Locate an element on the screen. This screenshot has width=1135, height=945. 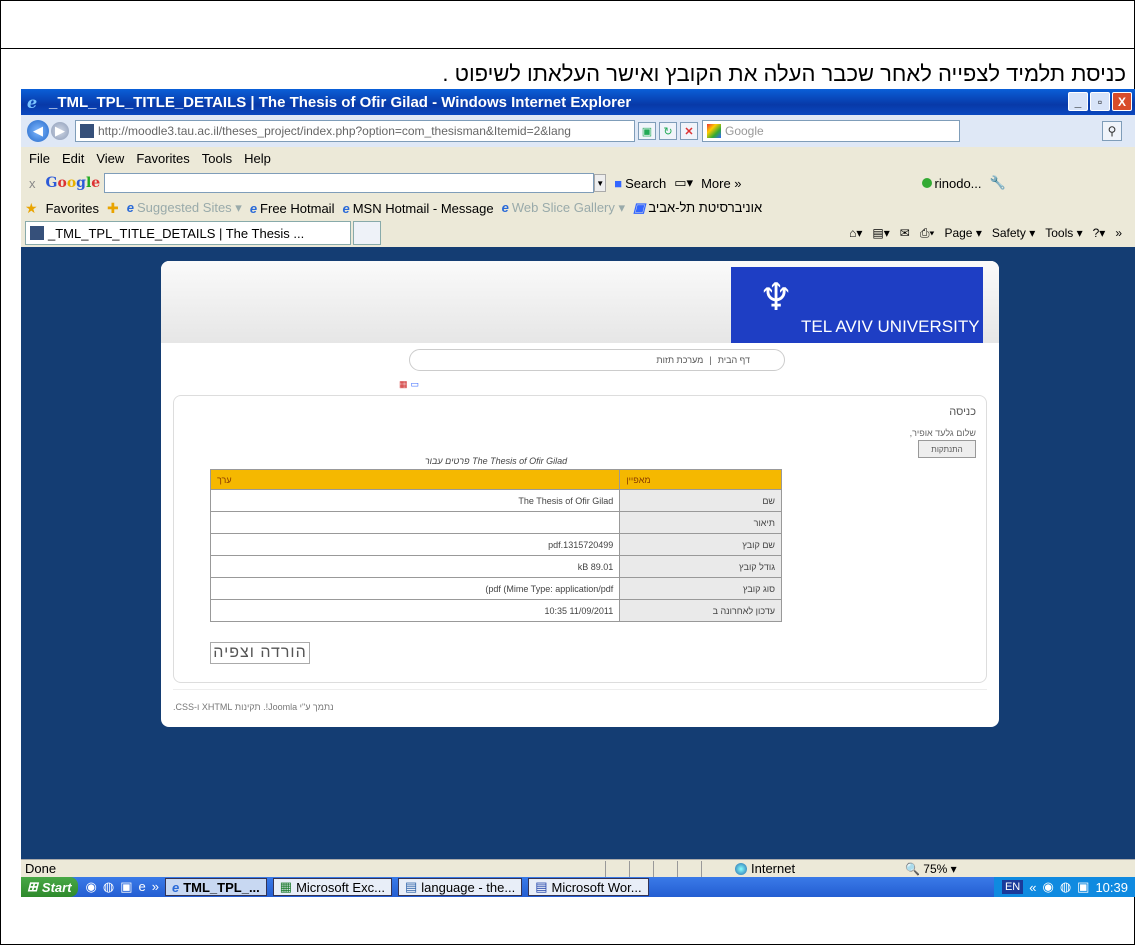
table-row: pdf.1315720499 שם קובץ is located at coordinates (495, 544).